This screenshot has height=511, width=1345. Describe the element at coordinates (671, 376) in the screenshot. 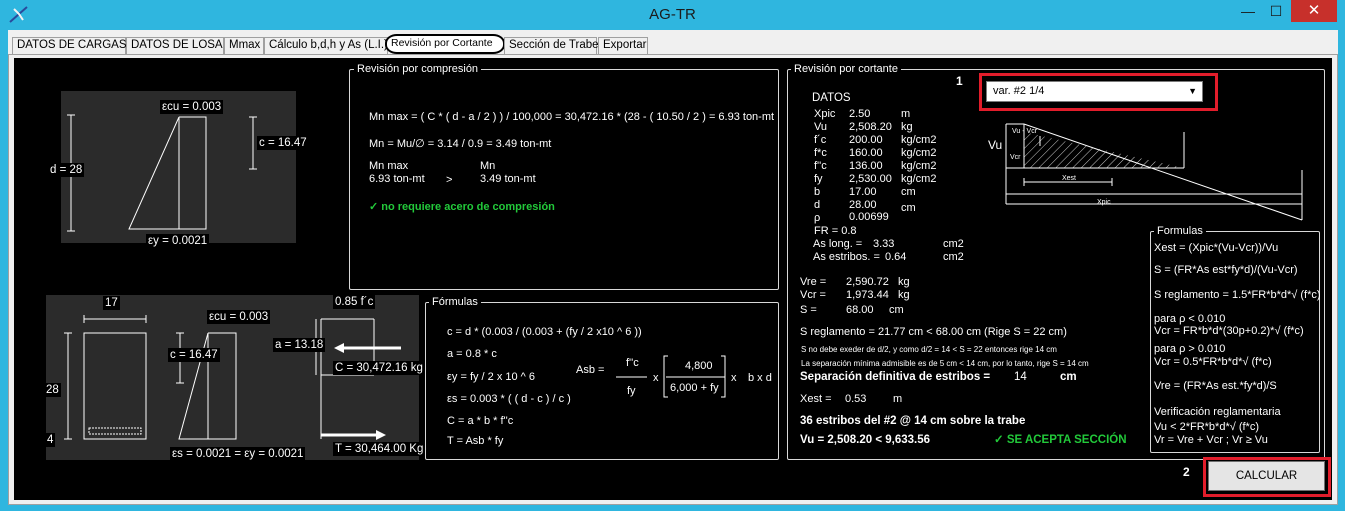

I see `asb-fraction-lines` at that location.